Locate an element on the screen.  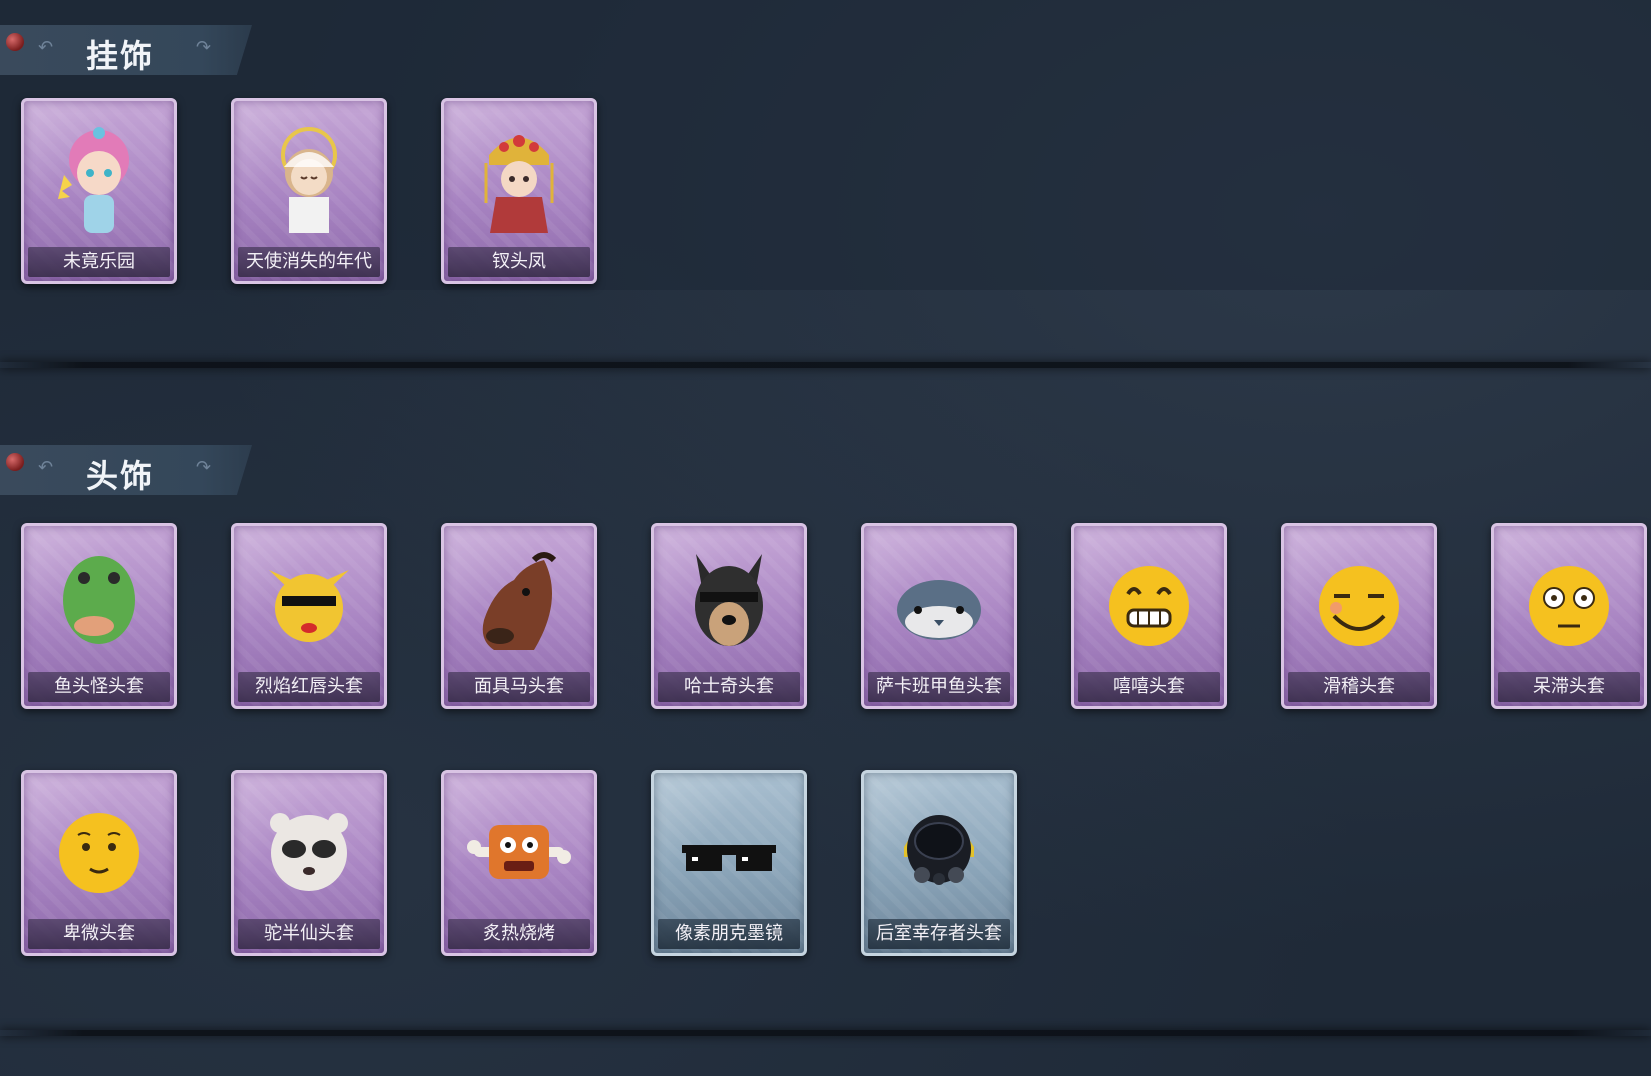
horse-head-mask-icon is located at coordinates (519, 605).